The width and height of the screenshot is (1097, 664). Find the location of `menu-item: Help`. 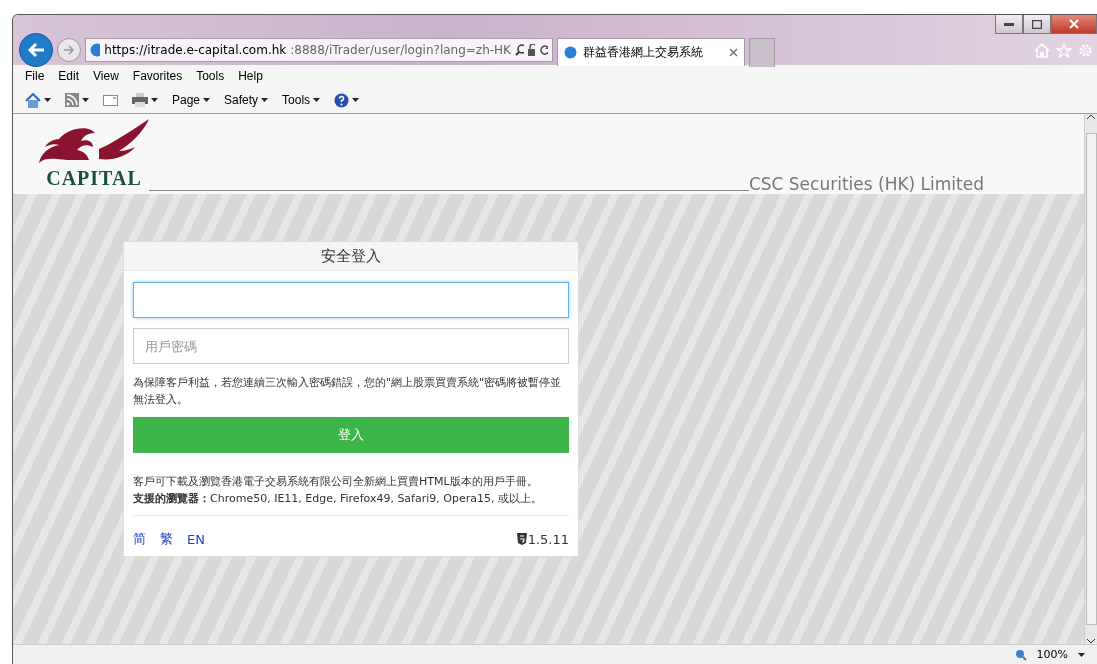

menu-item: Help is located at coordinates (250, 76).